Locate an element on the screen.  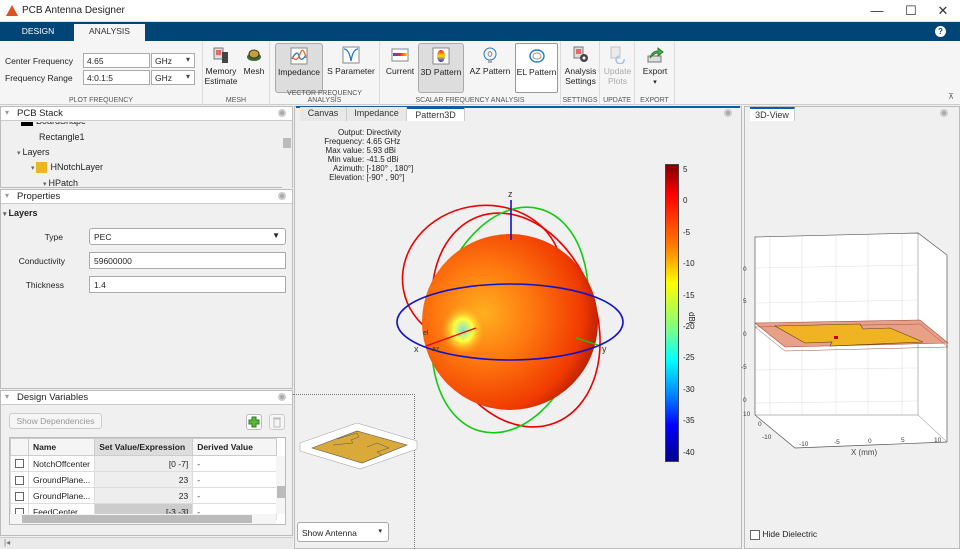
show-dependencies-button: Show Dependencies is located at coordinates (55, 421).